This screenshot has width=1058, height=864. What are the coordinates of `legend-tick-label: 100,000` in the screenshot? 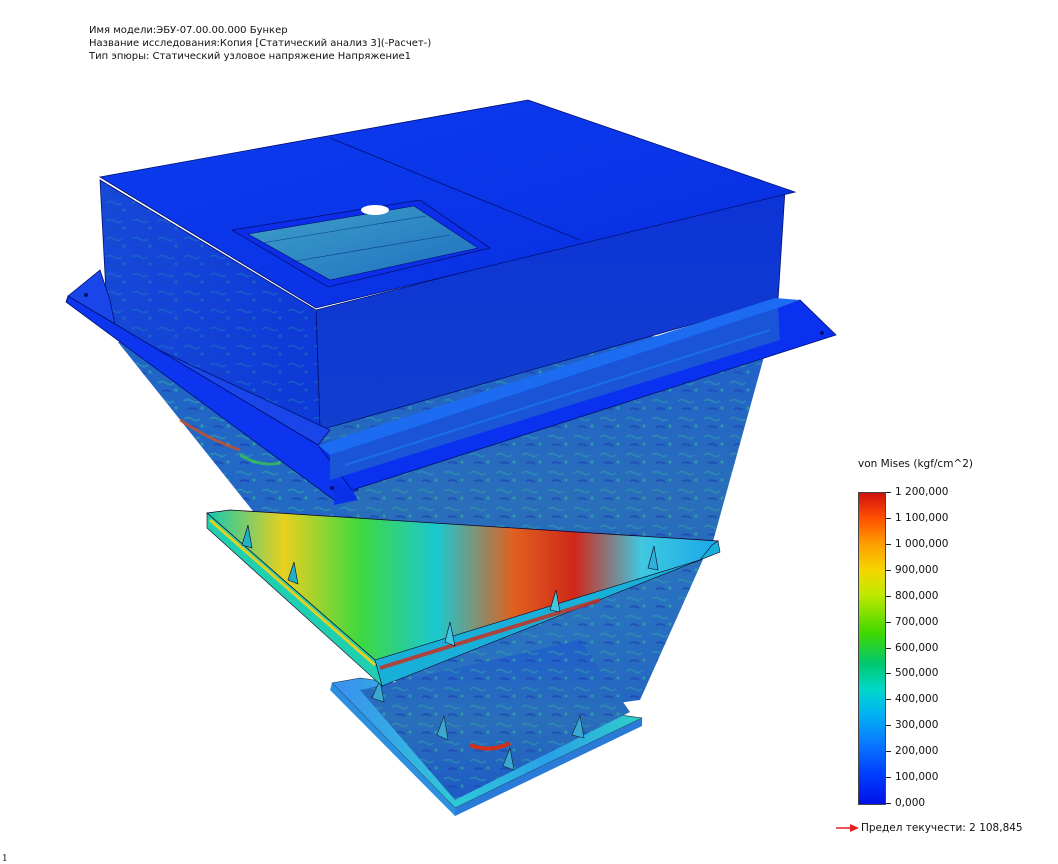 It's located at (917, 777).